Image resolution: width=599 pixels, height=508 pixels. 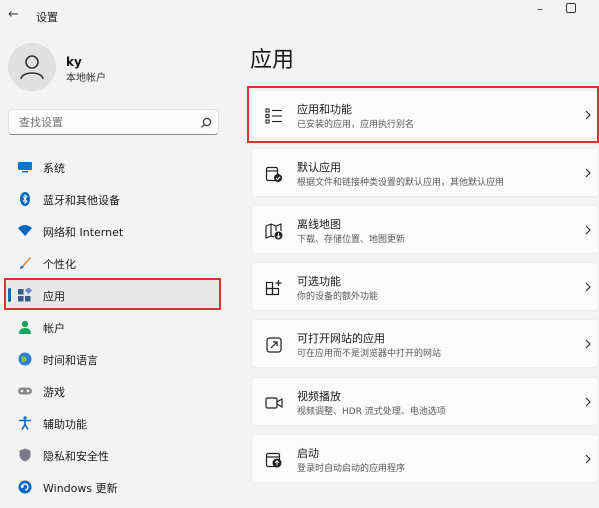 I want to click on apps-for-websites-icon, so click(x=274, y=345).